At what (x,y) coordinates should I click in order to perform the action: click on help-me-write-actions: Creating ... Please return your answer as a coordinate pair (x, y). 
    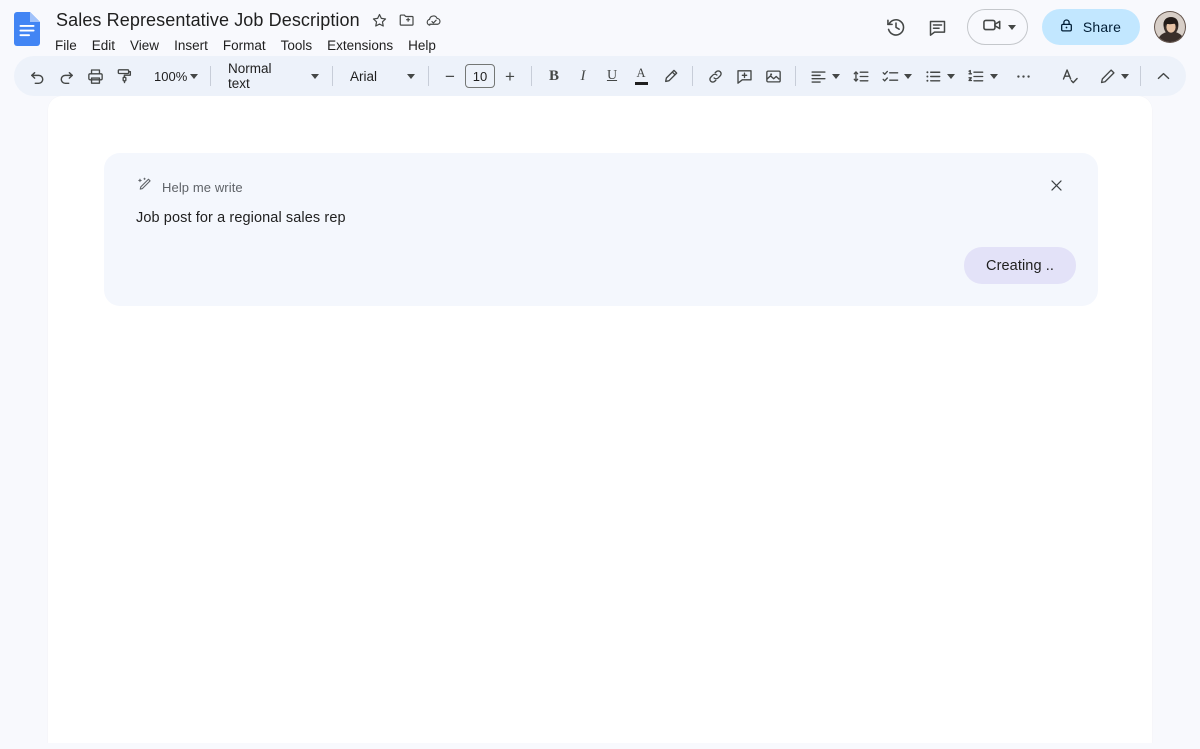
    Looking at the image, I should click on (1020, 265).